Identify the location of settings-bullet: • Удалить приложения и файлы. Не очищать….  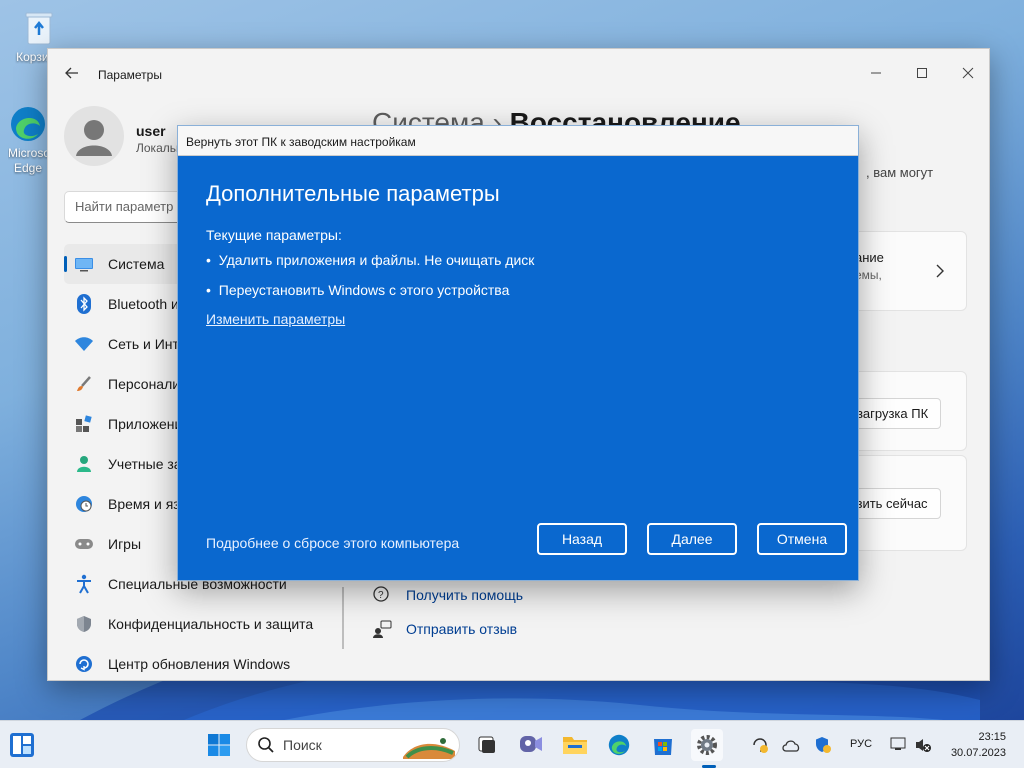
(370, 260).